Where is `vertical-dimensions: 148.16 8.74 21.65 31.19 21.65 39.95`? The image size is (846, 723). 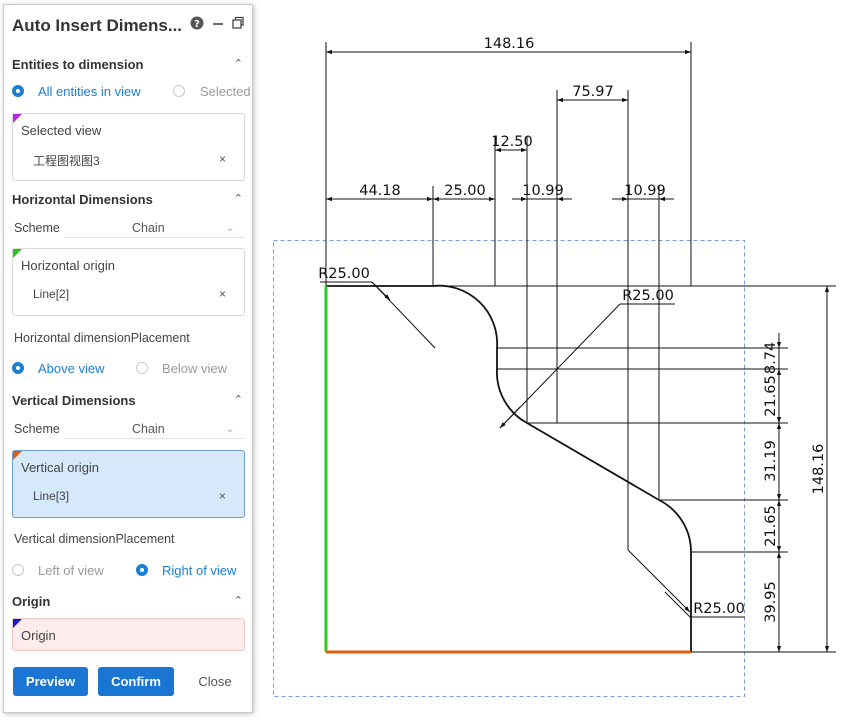
vertical-dimensions: 148.16 8.74 21.65 31.19 21.65 39.95 is located at coordinates (796, 469).